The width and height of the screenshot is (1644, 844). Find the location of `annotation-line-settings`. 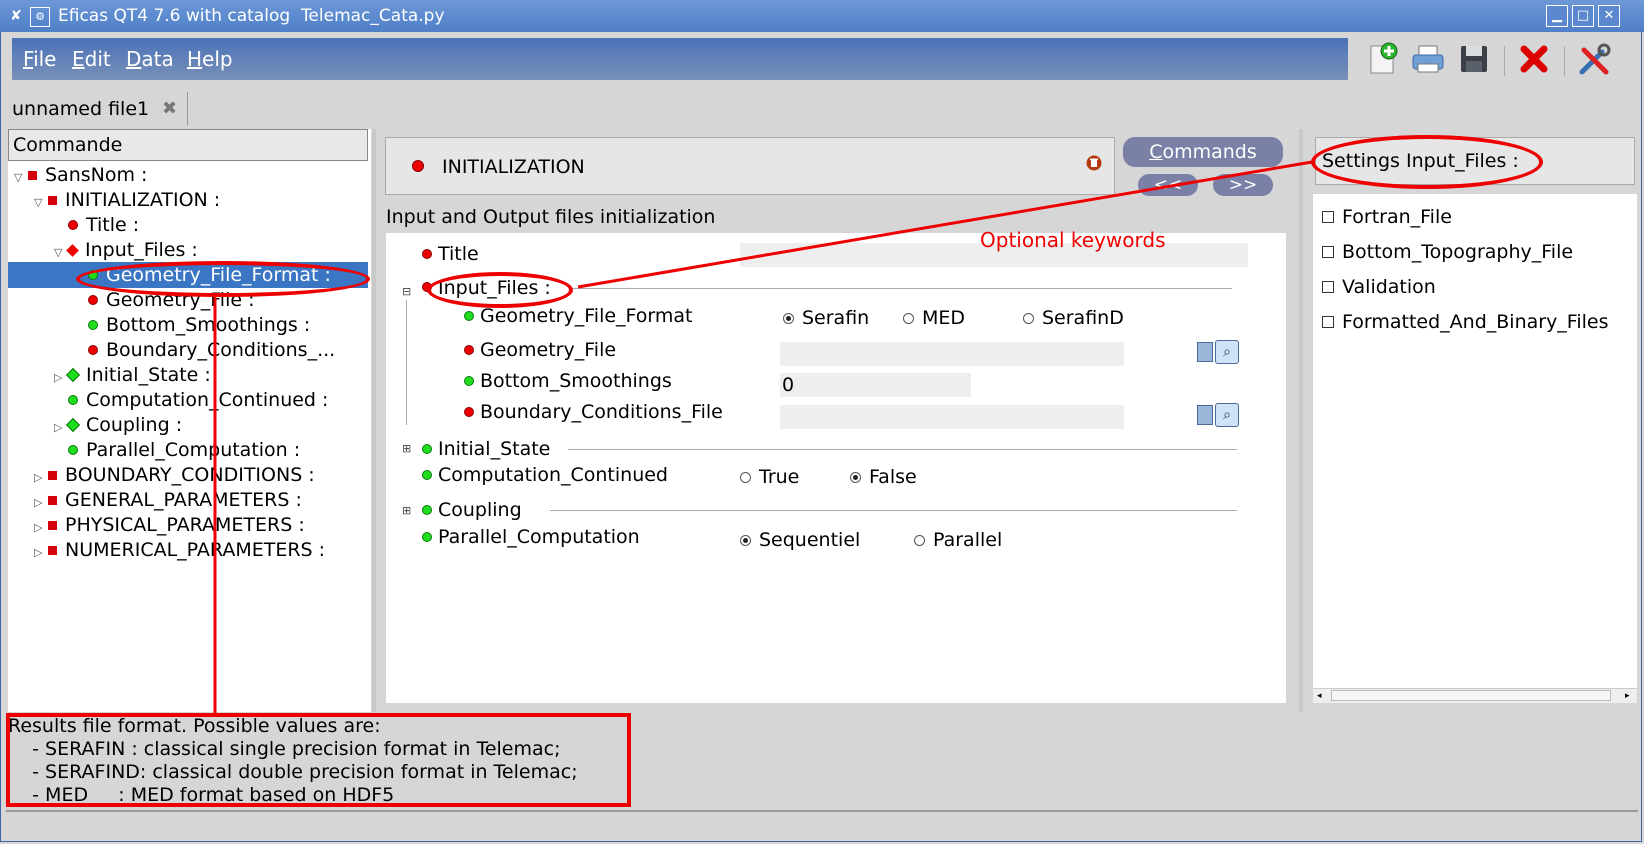

annotation-line-settings is located at coordinates (945, 224).